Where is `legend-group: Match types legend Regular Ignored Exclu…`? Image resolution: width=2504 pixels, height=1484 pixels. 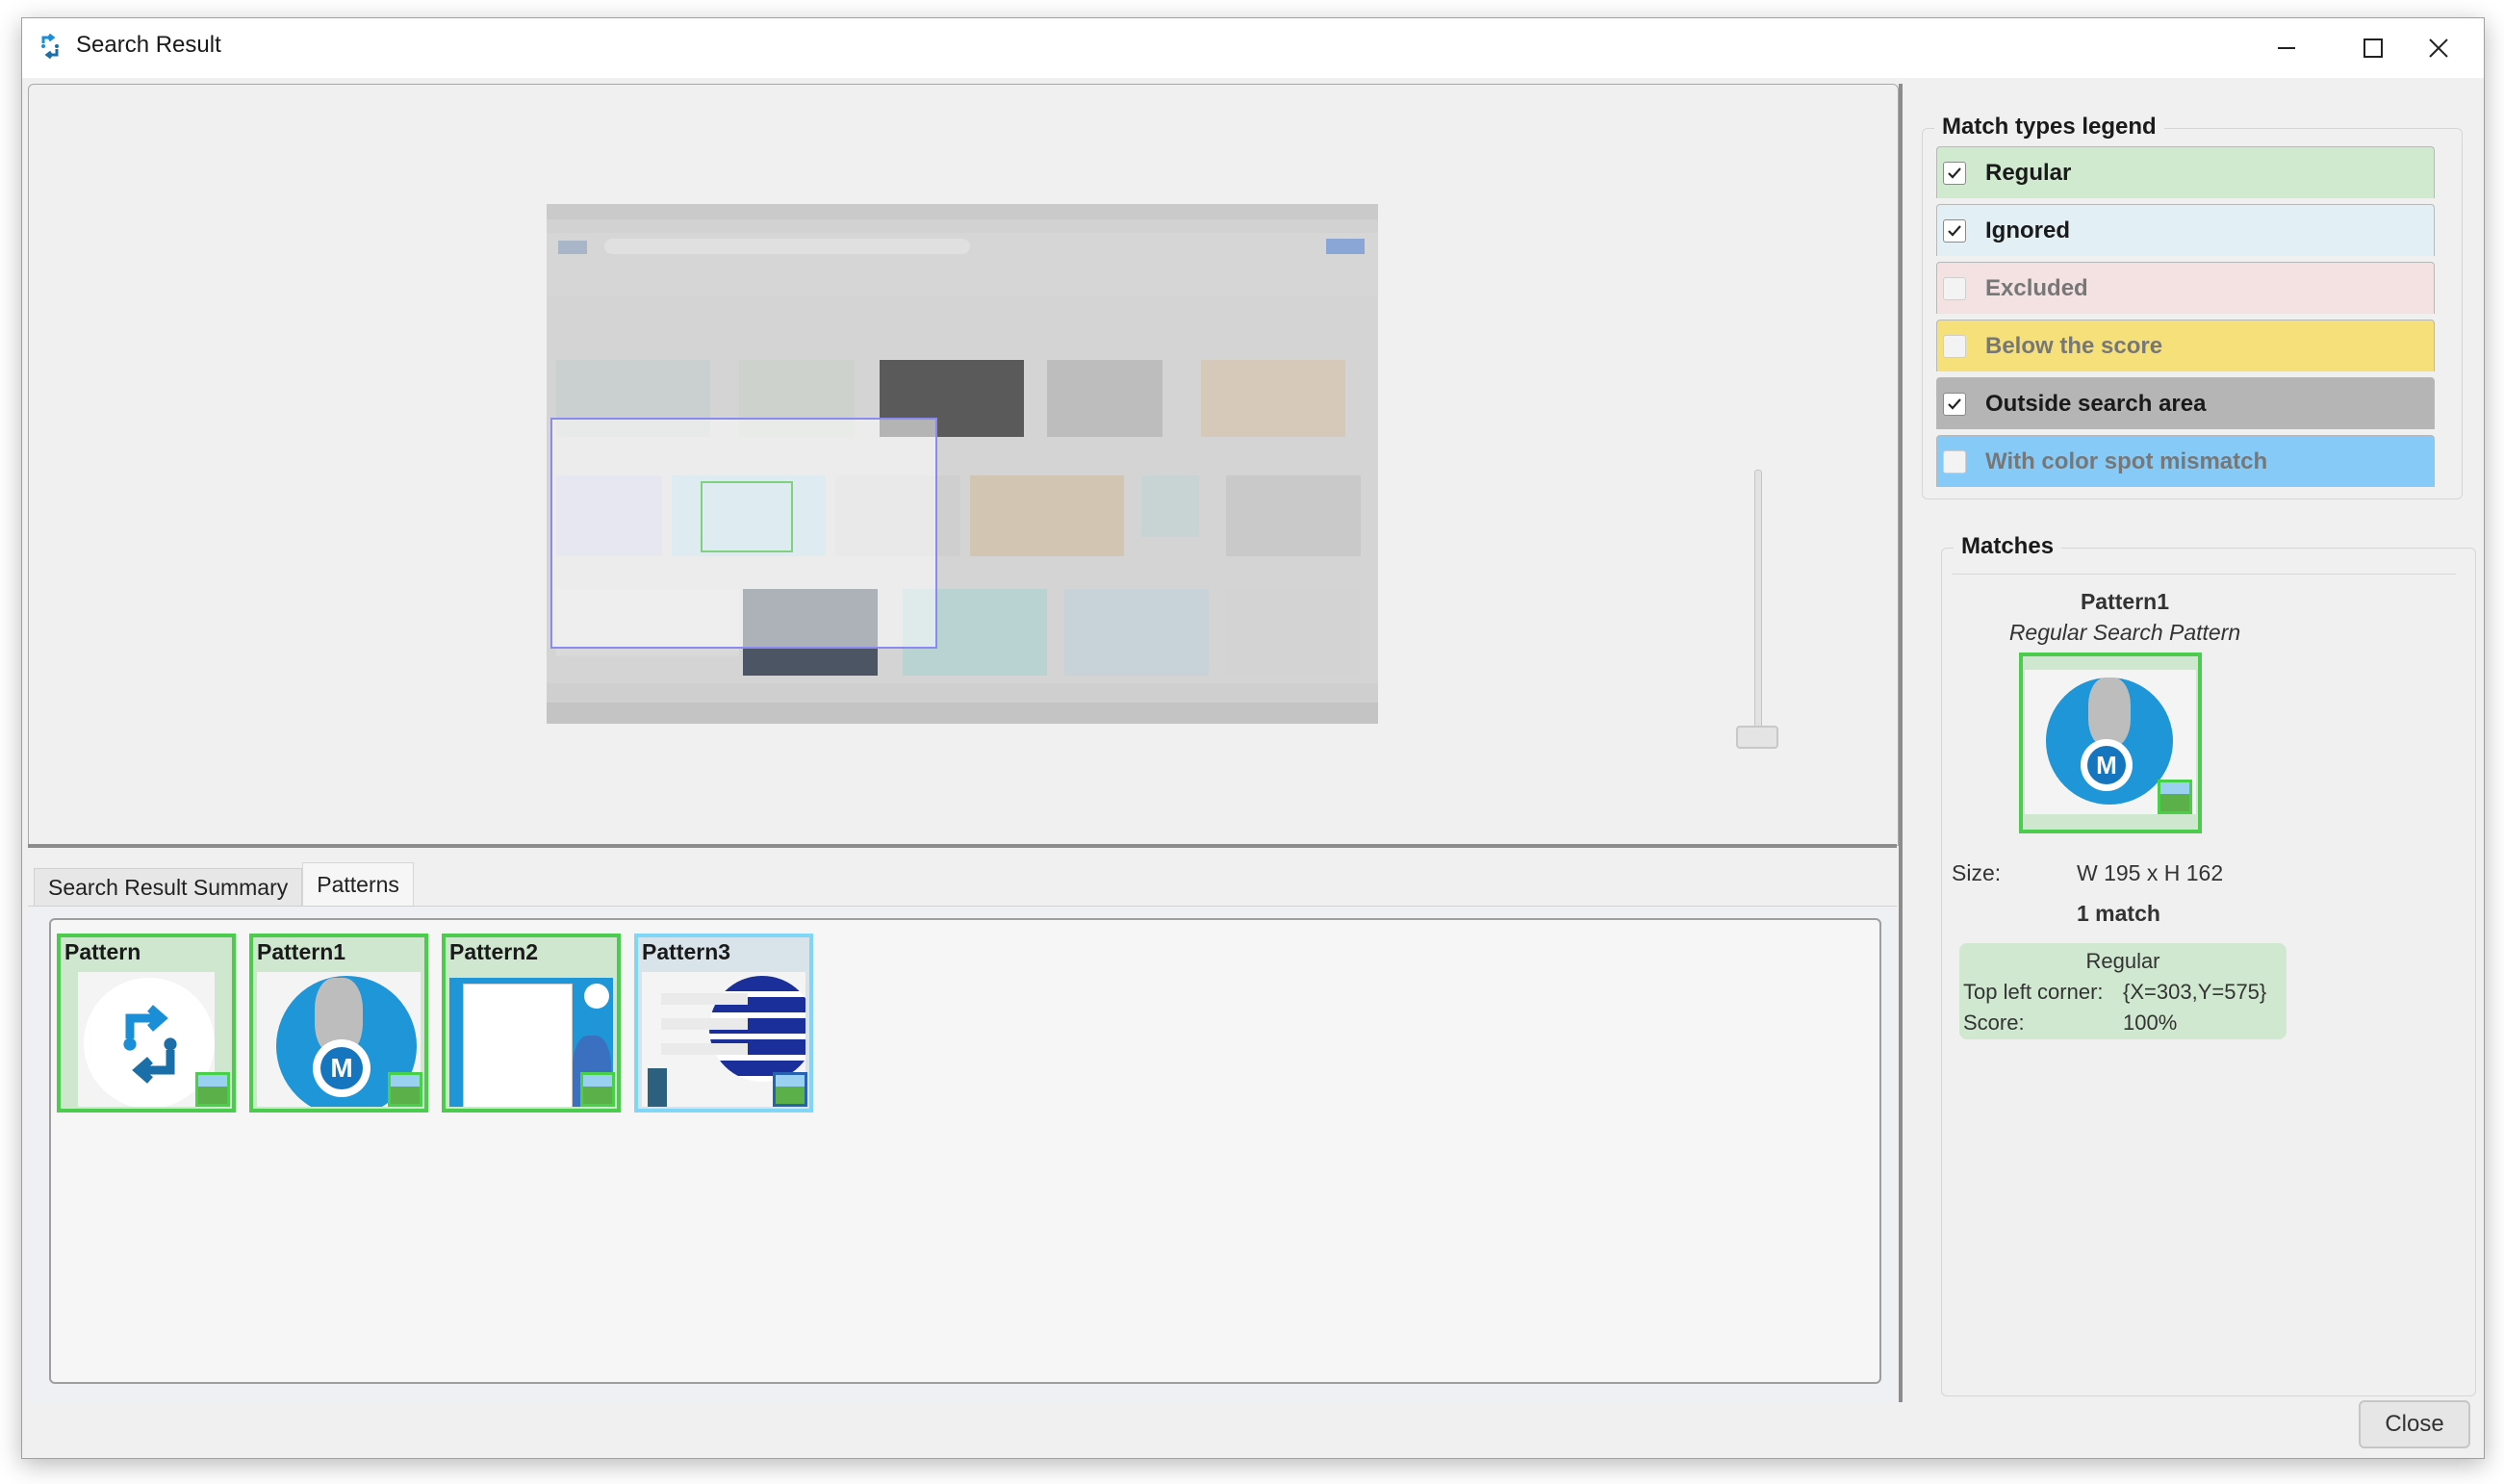
legend-group: Match types legend Regular Ignored Exclu… is located at coordinates (2192, 307).